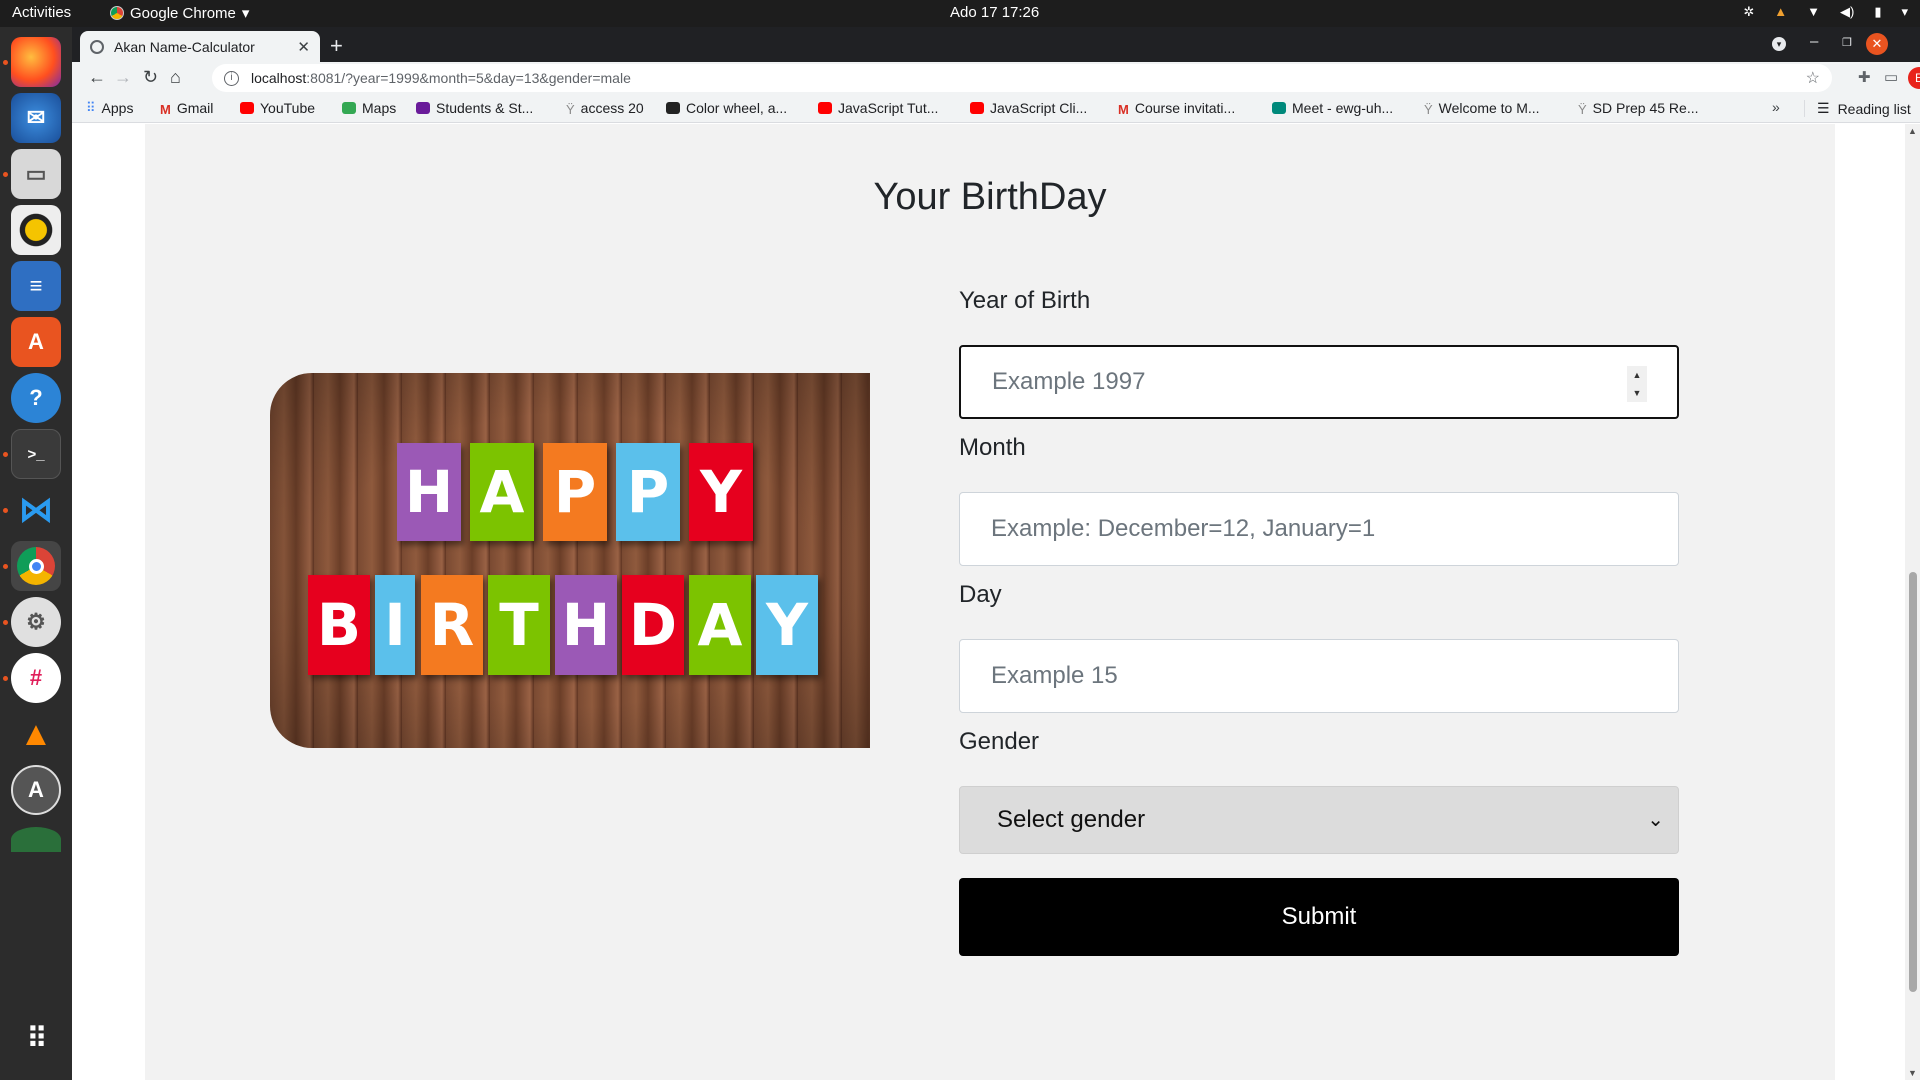 The image size is (1920, 1080). I want to click on bookmark-item: Maps, so click(369, 108).